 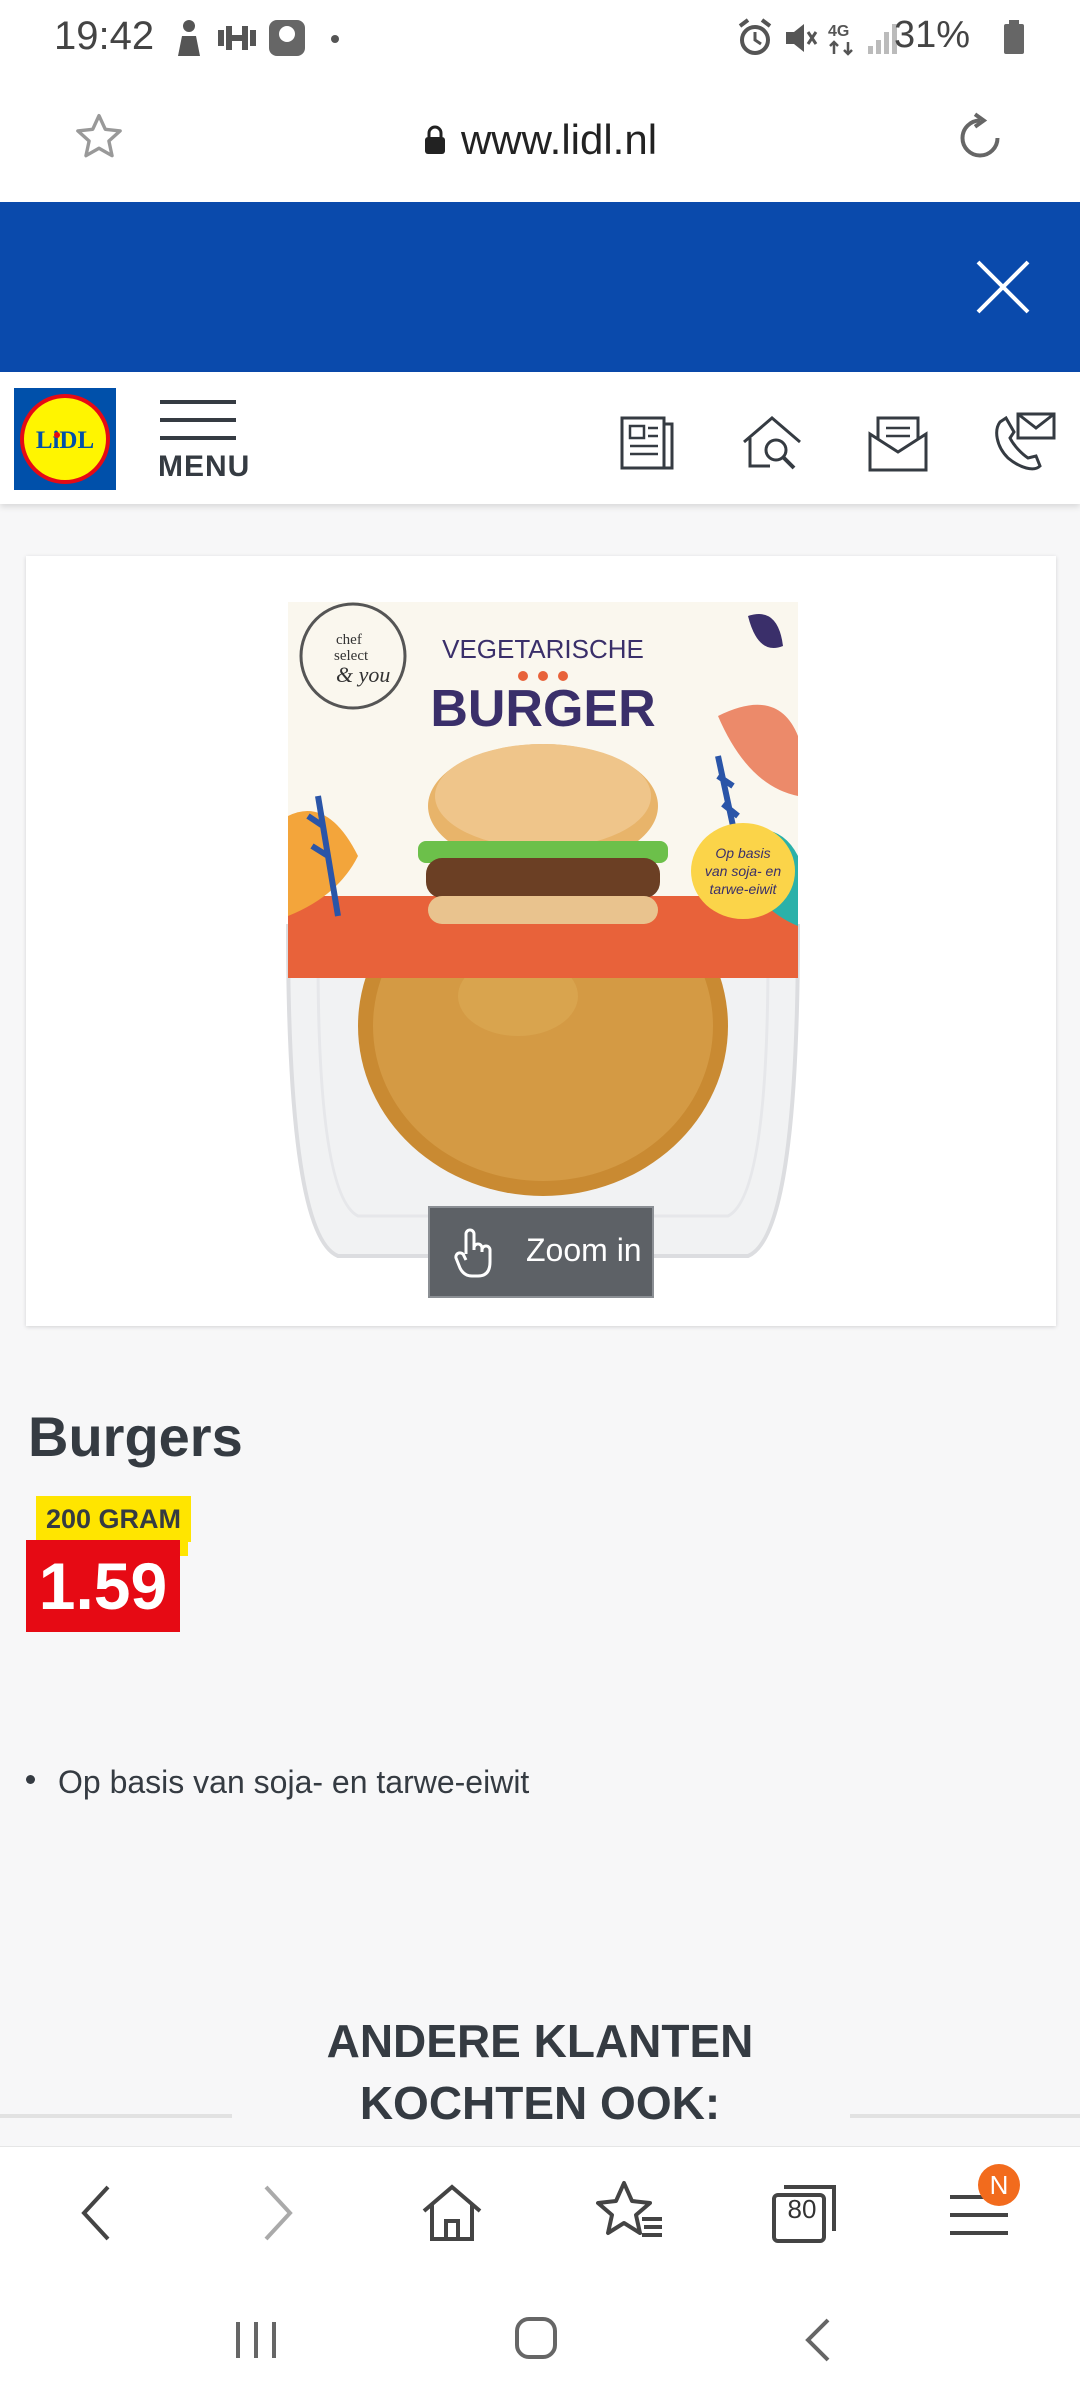 What do you see at coordinates (980, 138) in the screenshot?
I see `reload-icon` at bounding box center [980, 138].